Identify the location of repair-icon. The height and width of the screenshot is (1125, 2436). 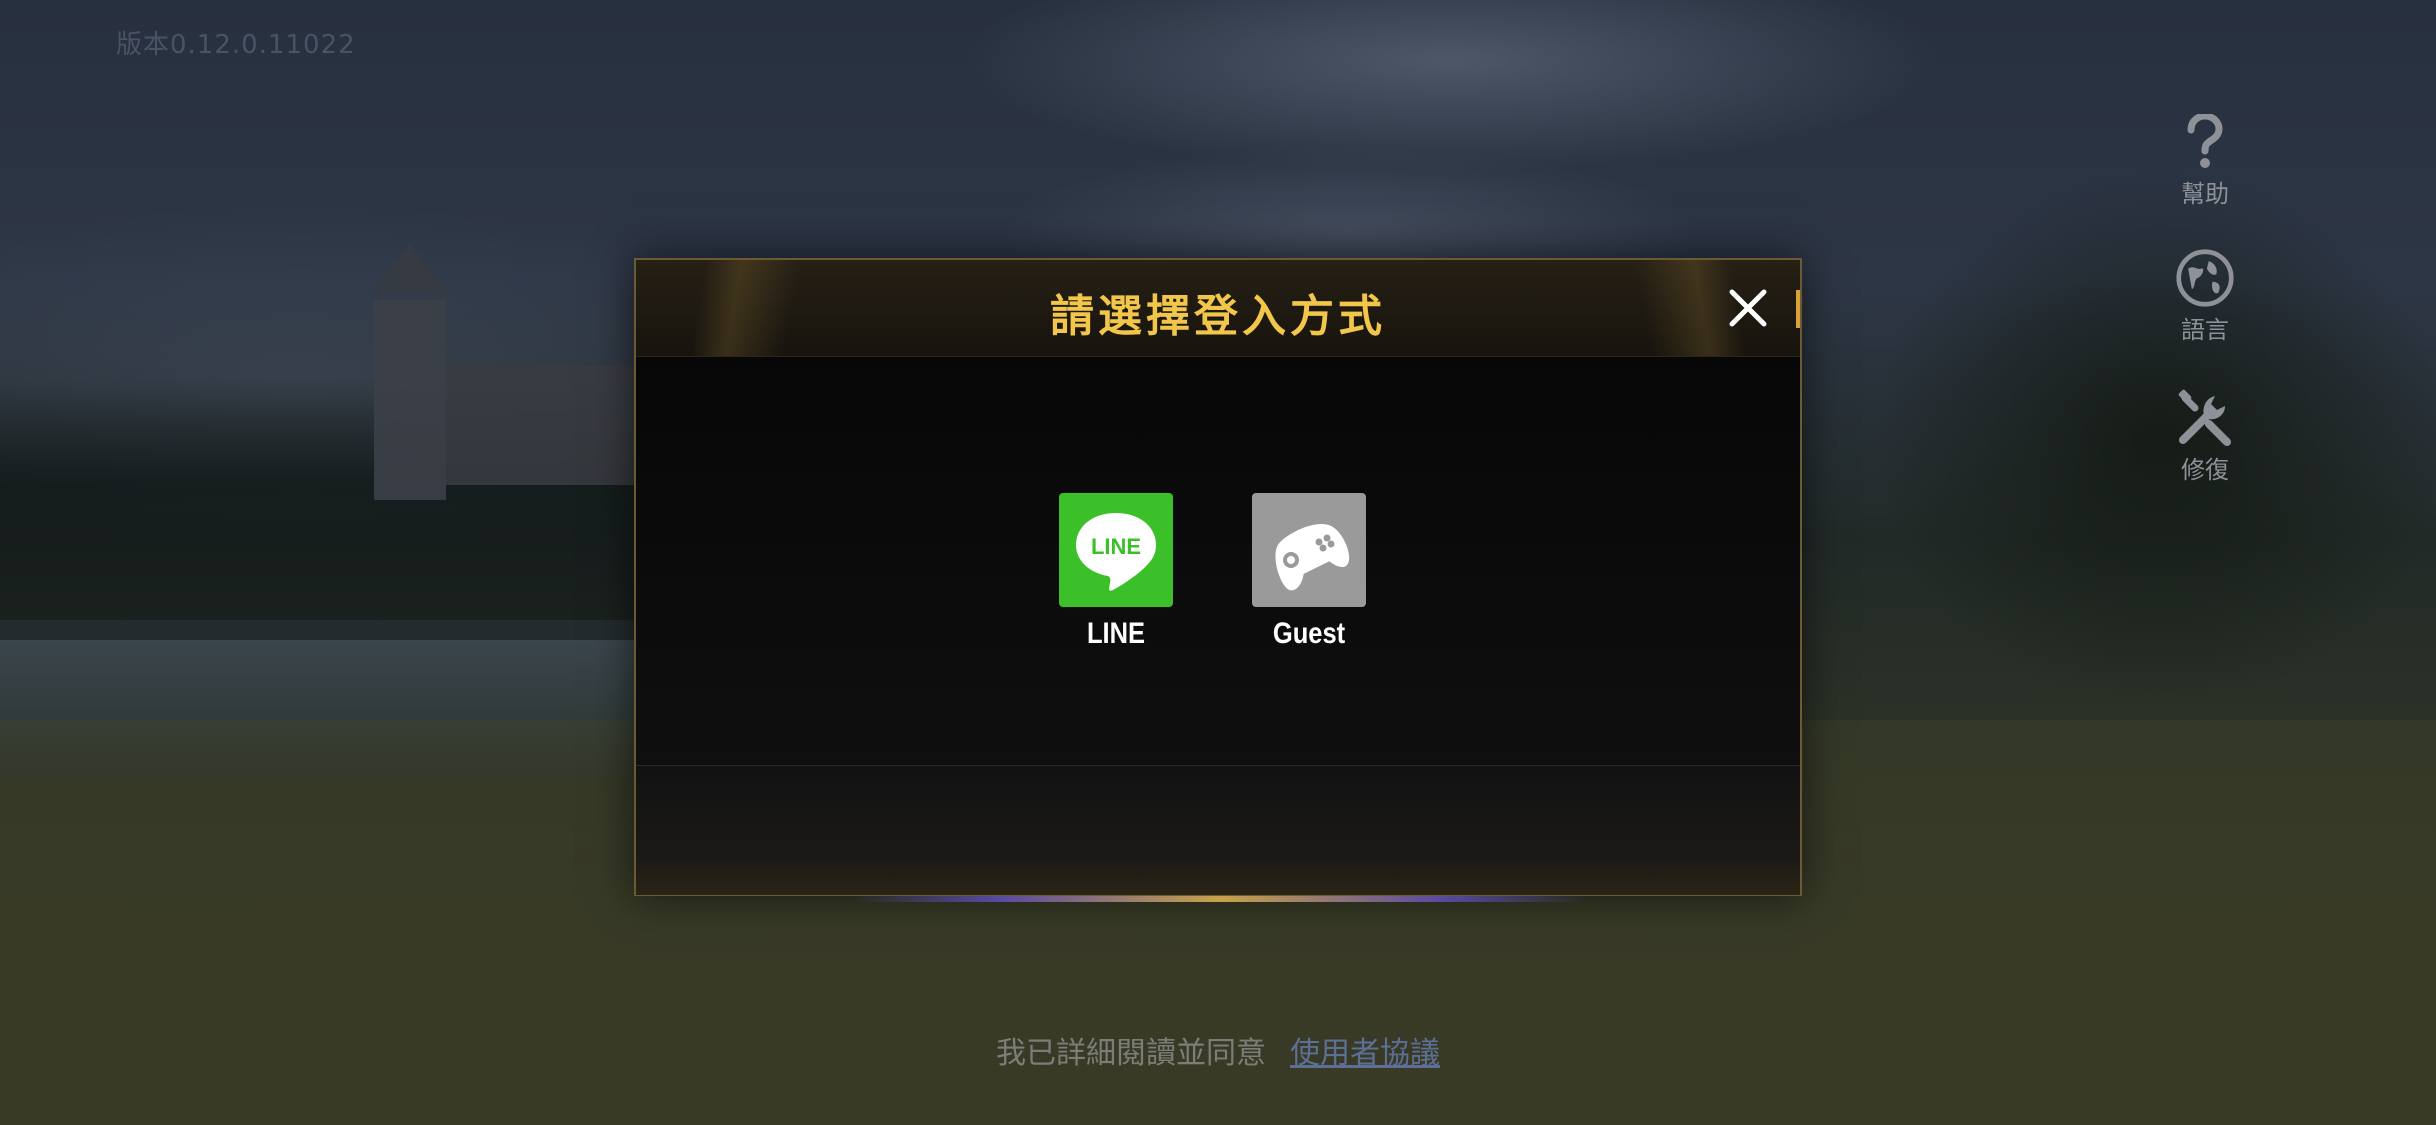
(2205, 418).